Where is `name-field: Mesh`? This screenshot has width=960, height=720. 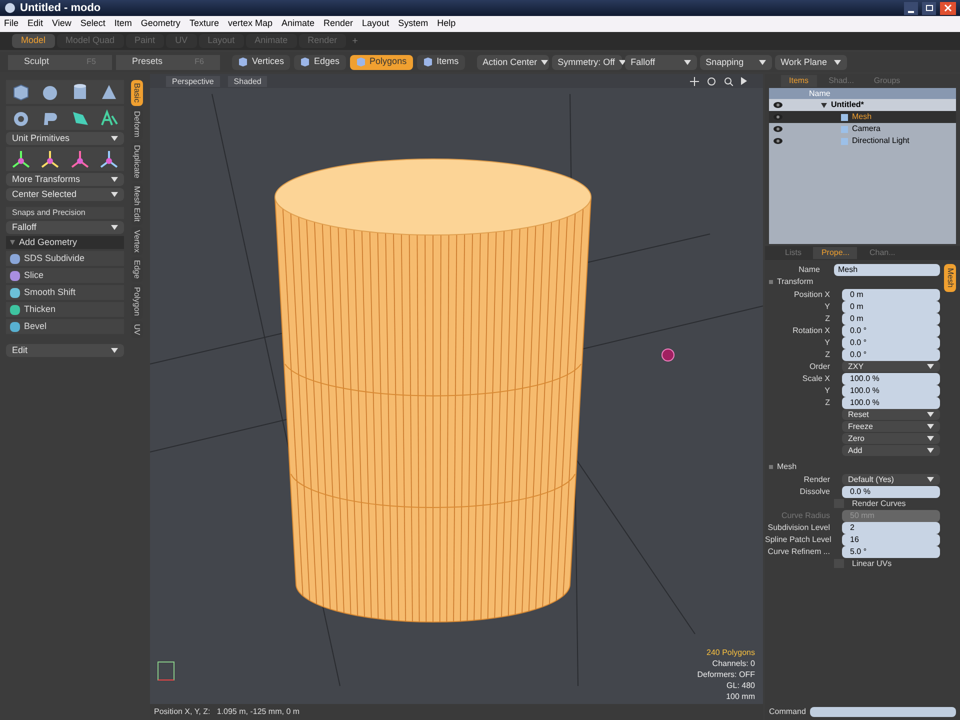 name-field: Mesh is located at coordinates (887, 270).